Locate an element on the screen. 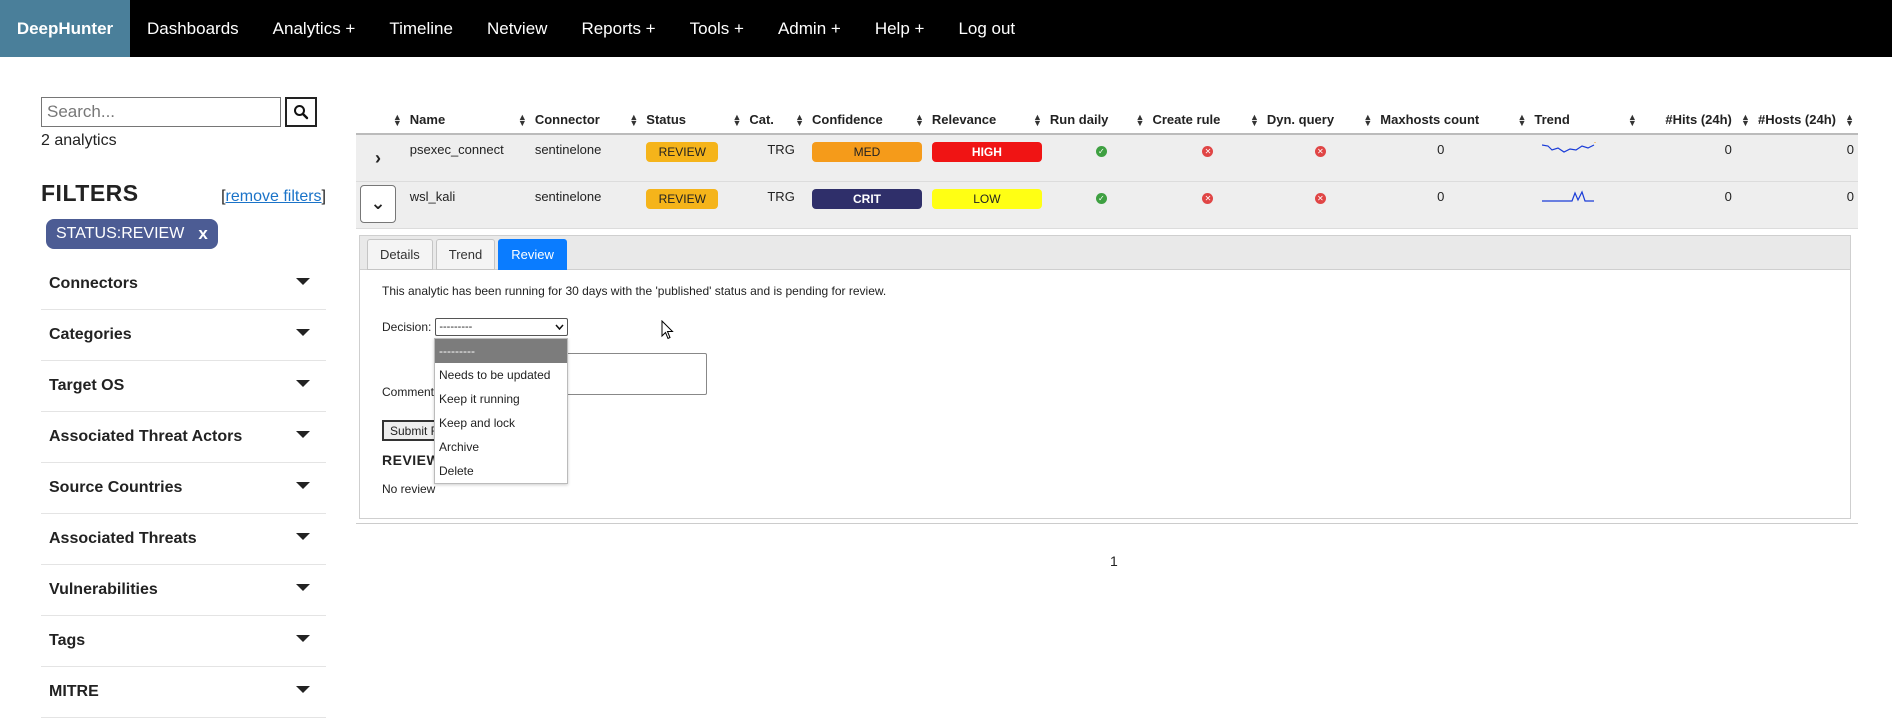  tab-trend: Trend is located at coordinates (465, 254).